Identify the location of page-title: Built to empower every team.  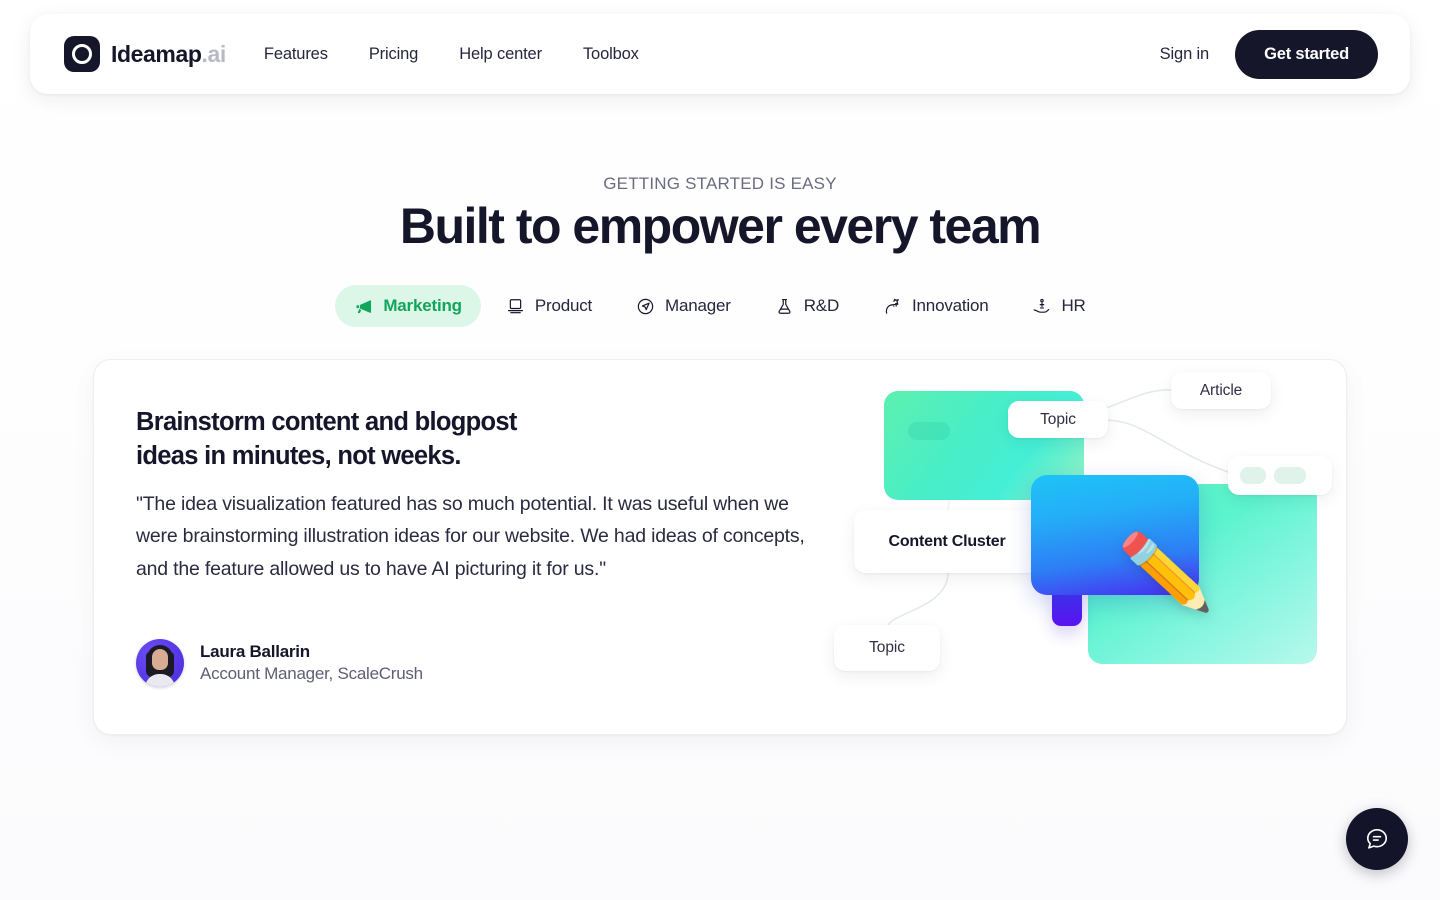
(720, 226).